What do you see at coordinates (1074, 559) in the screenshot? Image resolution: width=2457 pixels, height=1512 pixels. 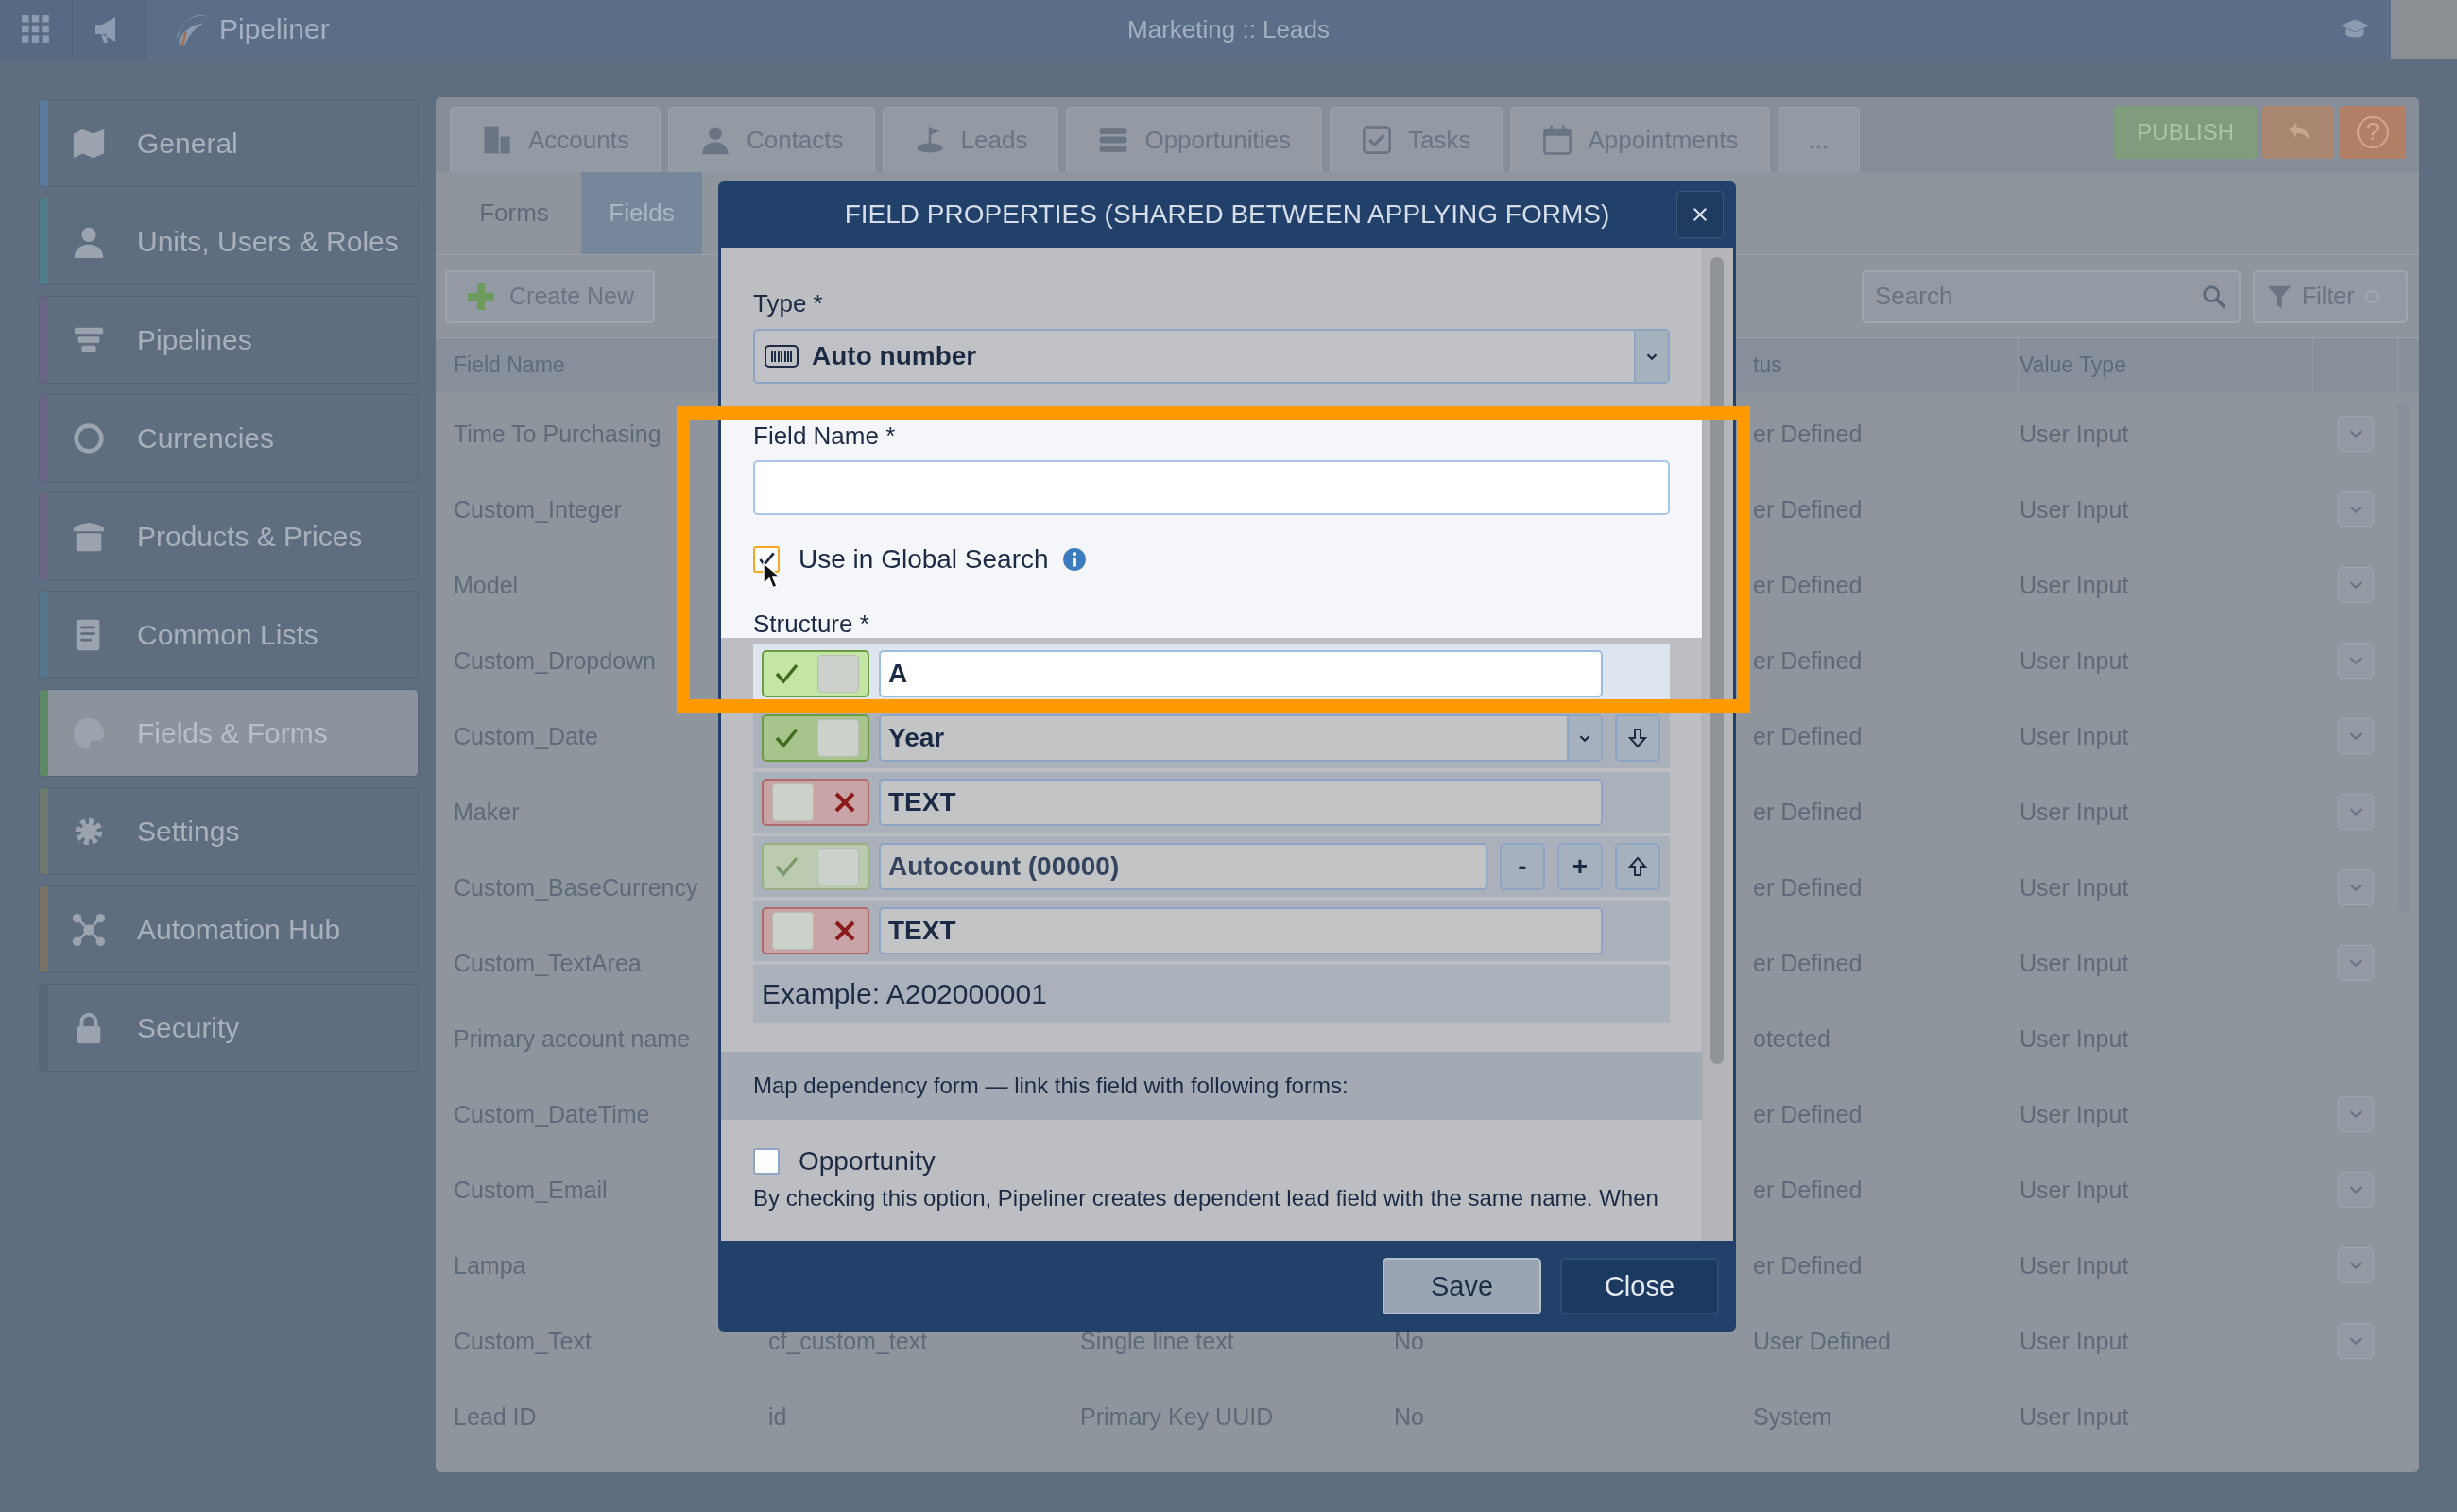 I see `info-icon` at bounding box center [1074, 559].